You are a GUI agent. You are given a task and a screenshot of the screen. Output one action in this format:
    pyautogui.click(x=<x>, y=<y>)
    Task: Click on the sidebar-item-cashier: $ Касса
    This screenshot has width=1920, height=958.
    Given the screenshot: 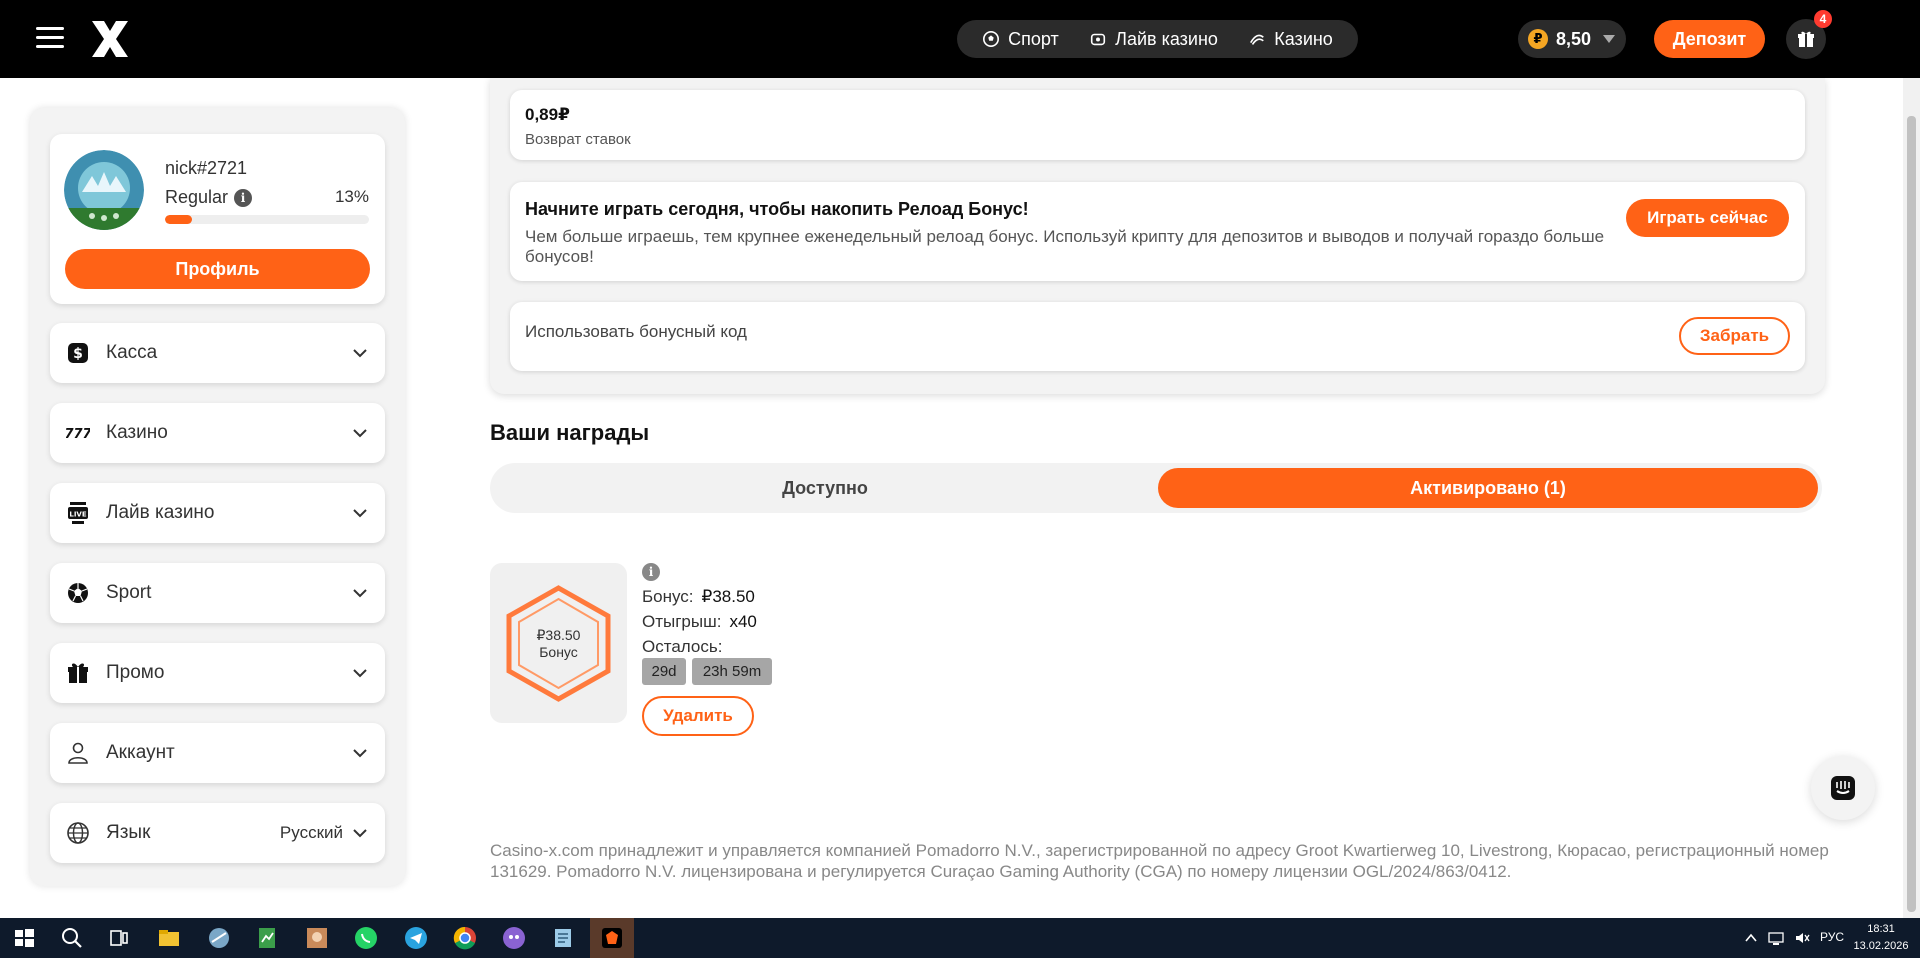 What is the action you would take?
    pyautogui.click(x=217, y=353)
    